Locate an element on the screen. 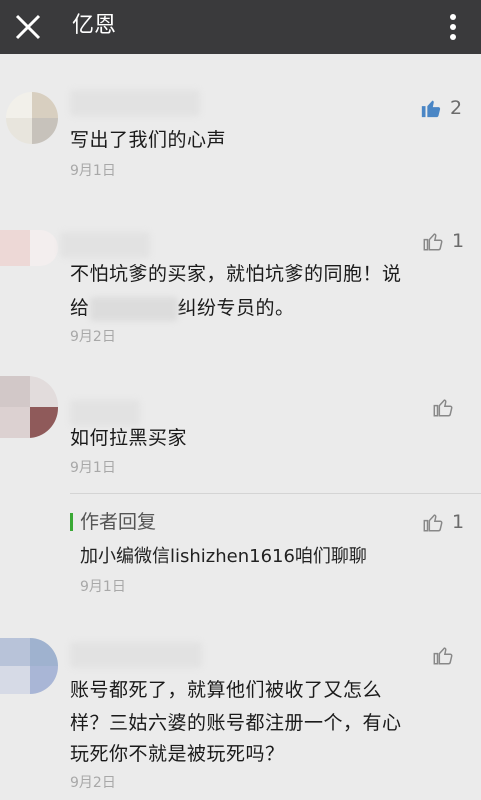 The width and height of the screenshot is (481, 800). more-vertical-icon is located at coordinates (453, 27).